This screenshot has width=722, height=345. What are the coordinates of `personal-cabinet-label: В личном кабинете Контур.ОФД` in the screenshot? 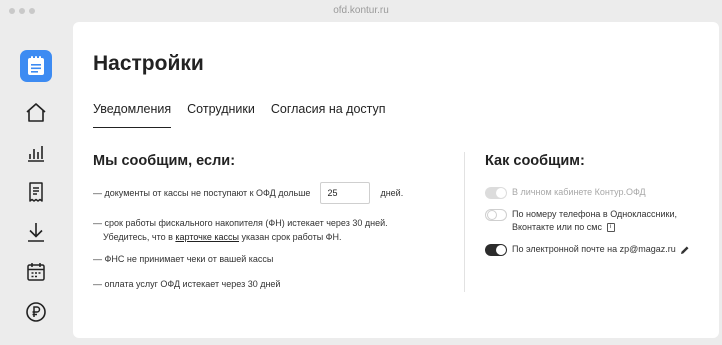 It's located at (579, 192).